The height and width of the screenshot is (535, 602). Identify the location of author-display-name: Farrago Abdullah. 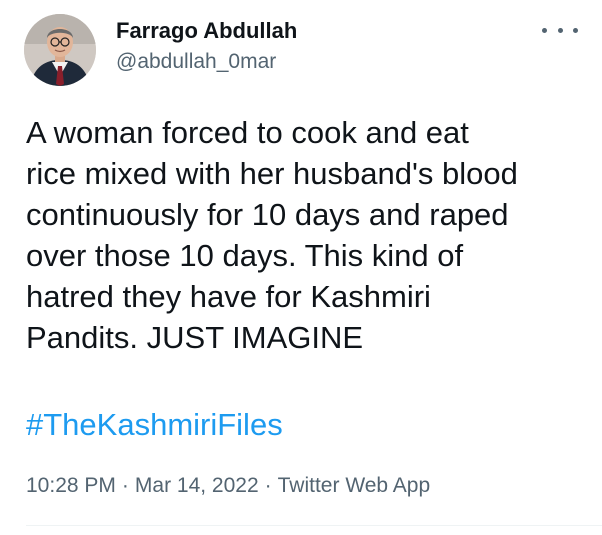
(206, 31).